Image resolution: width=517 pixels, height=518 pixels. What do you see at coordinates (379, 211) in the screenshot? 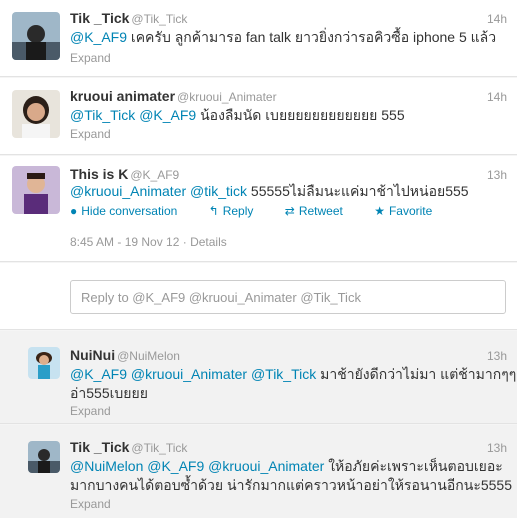
I see `star-icon: ★` at bounding box center [379, 211].